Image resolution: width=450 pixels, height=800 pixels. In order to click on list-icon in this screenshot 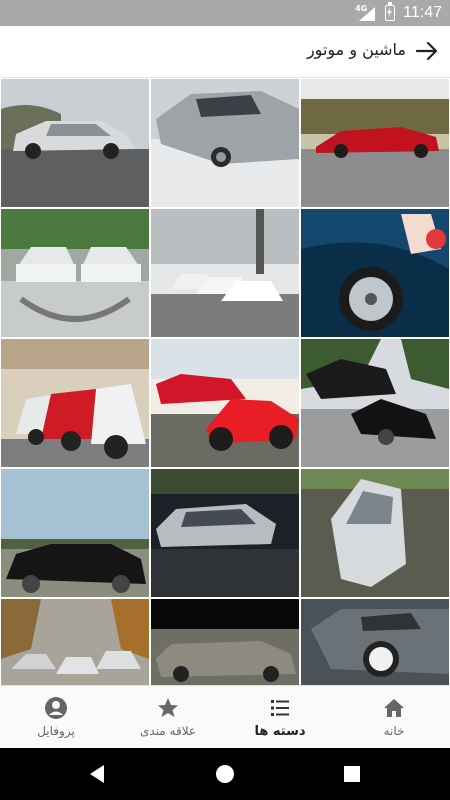, I will do `click(280, 708)`.